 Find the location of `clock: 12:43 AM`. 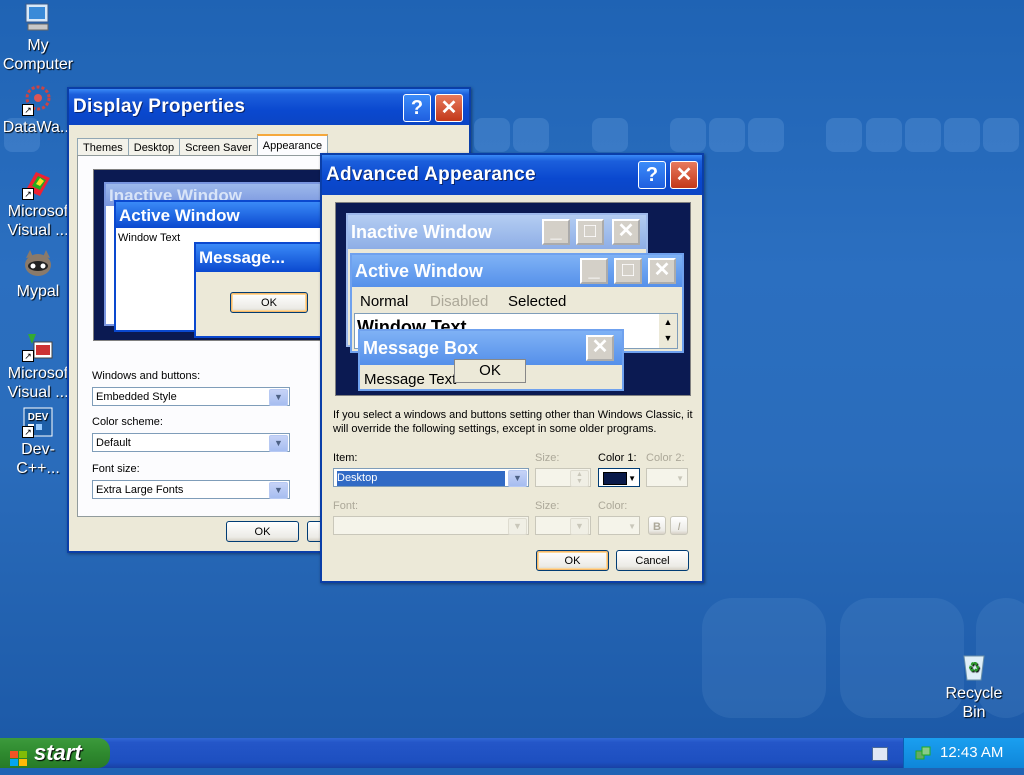

clock: 12:43 AM is located at coordinates (971, 753).